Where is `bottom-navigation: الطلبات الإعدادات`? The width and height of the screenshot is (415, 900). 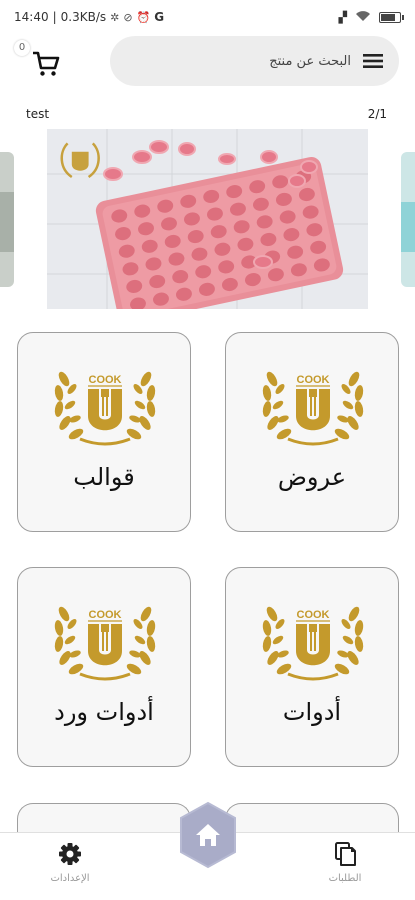
bottom-navigation: الطلبات الإعدادات is located at coordinates (207, 850).